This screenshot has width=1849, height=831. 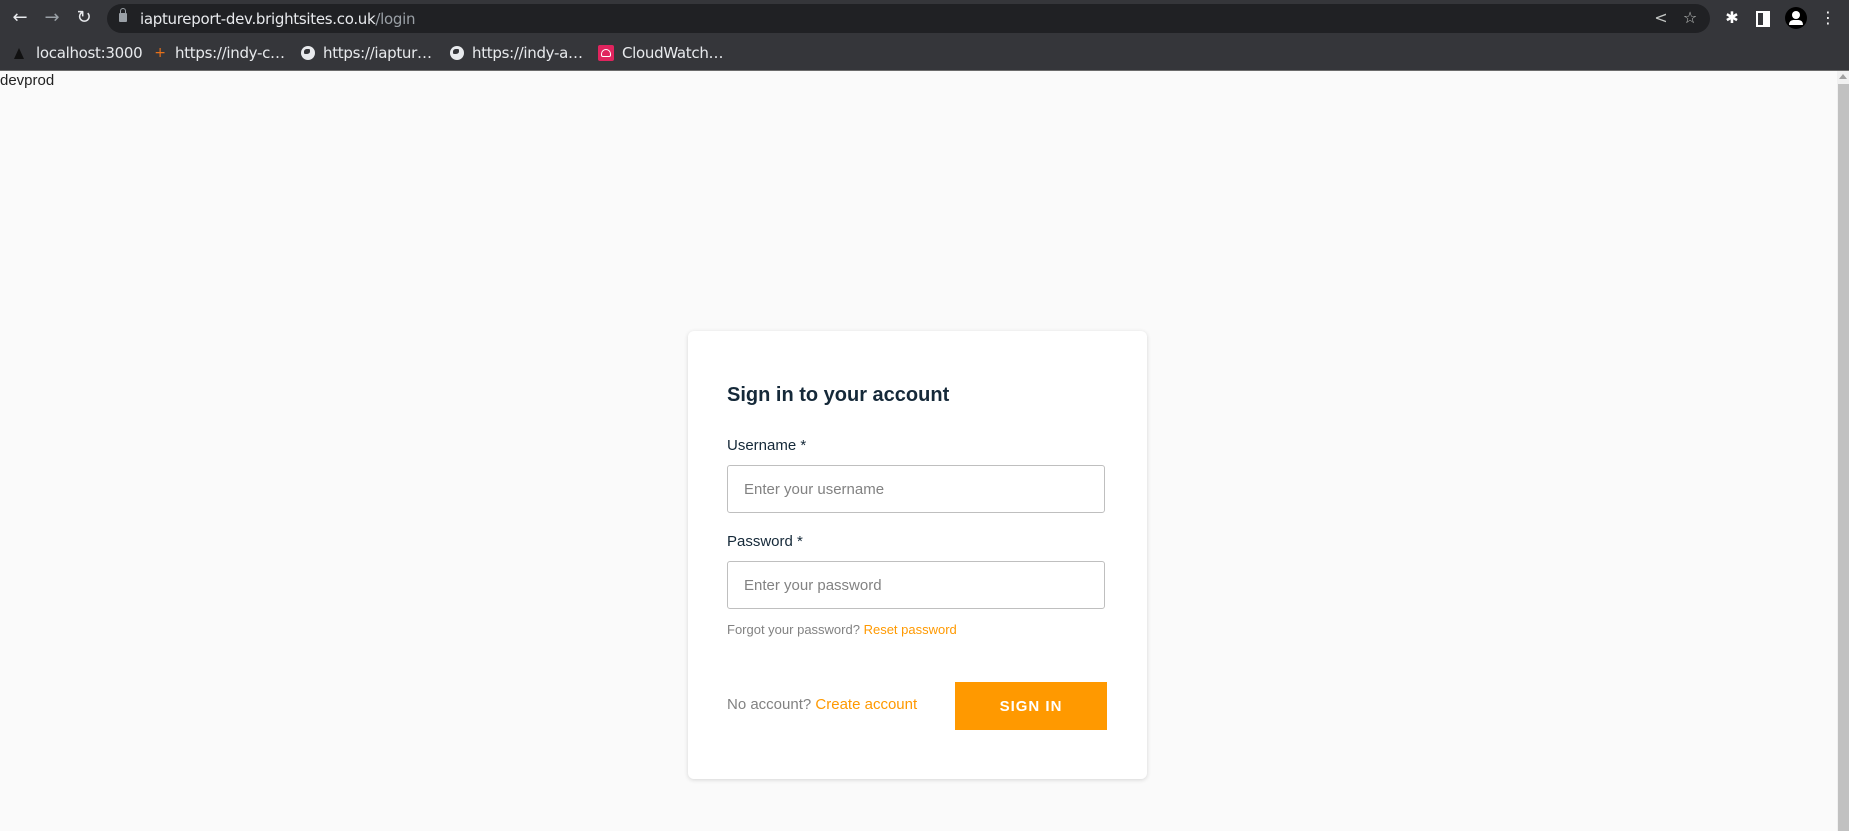 What do you see at coordinates (916, 489) in the screenshot?
I see `username-input` at bounding box center [916, 489].